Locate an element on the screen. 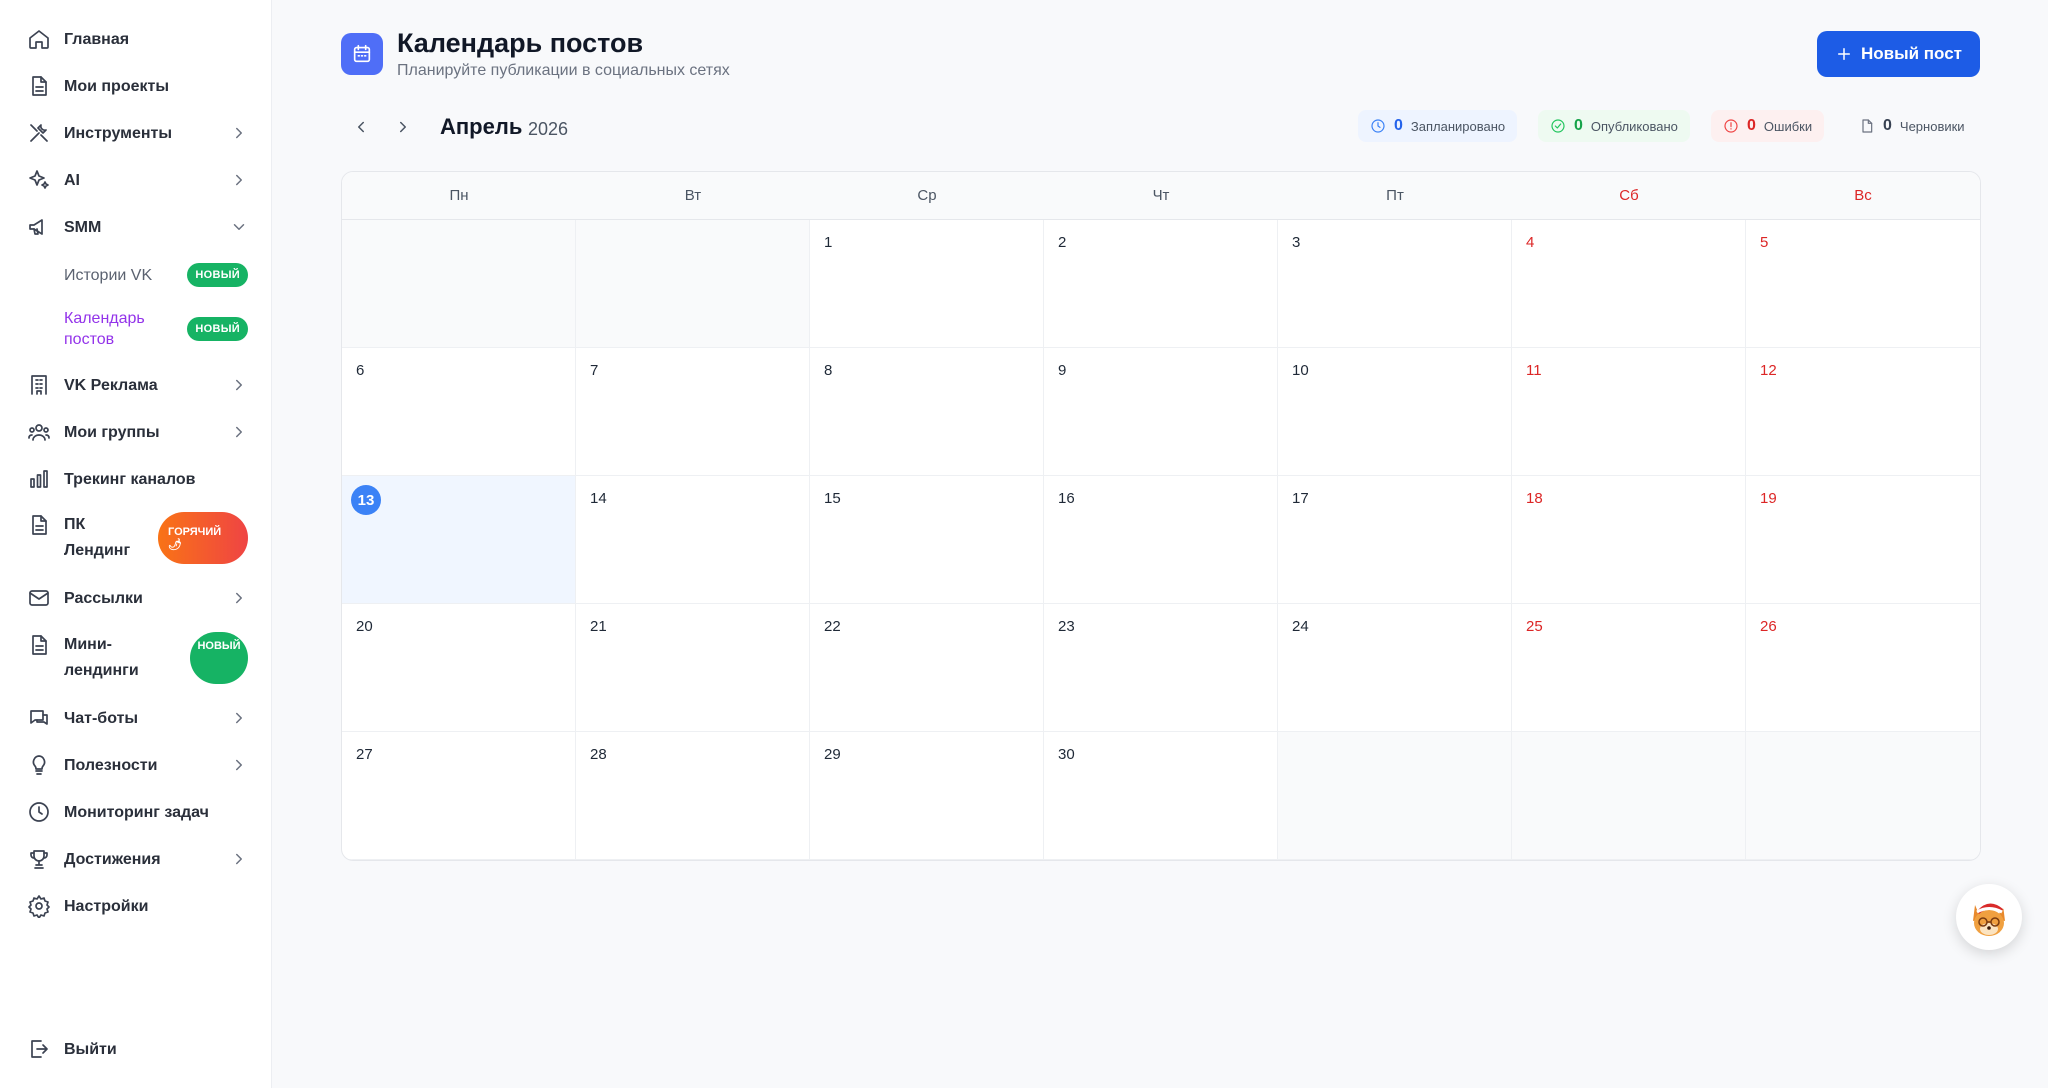  next-month-button is located at coordinates (403, 127).